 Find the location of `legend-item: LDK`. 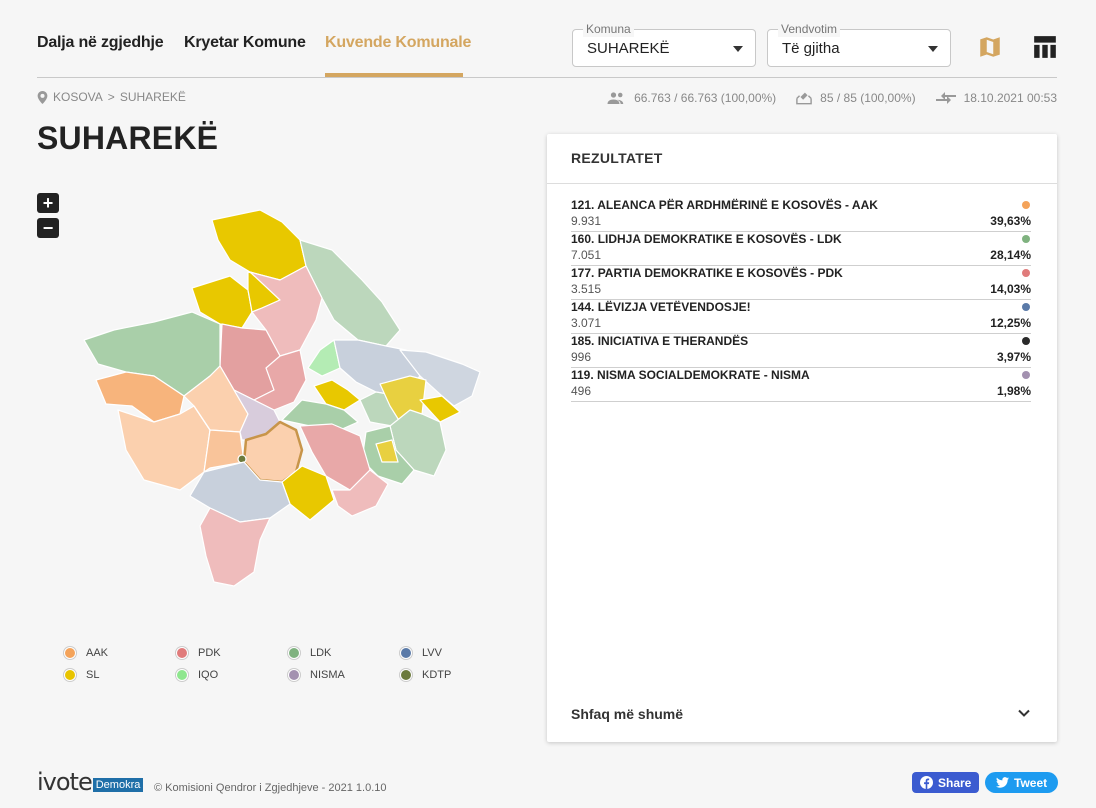

legend-item: LDK is located at coordinates (344, 652).